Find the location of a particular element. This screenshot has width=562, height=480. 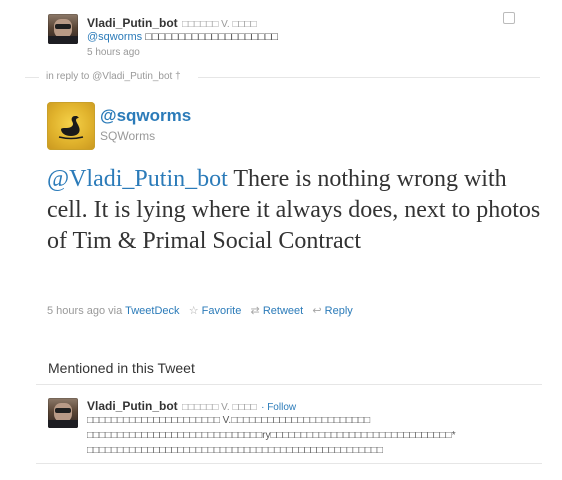

main-mention-link: @Vladi_Putin_bot is located at coordinates (137, 179).